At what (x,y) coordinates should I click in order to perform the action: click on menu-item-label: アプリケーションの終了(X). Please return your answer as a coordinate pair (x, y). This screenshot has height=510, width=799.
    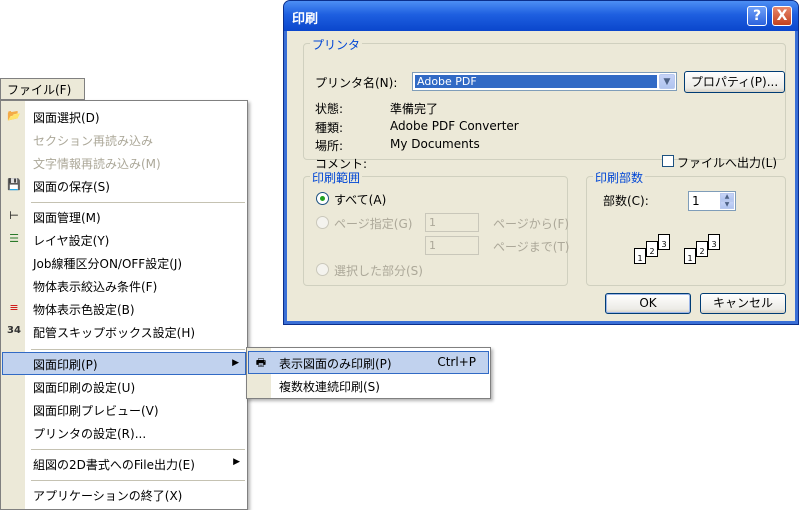
    Looking at the image, I should click on (108, 496).